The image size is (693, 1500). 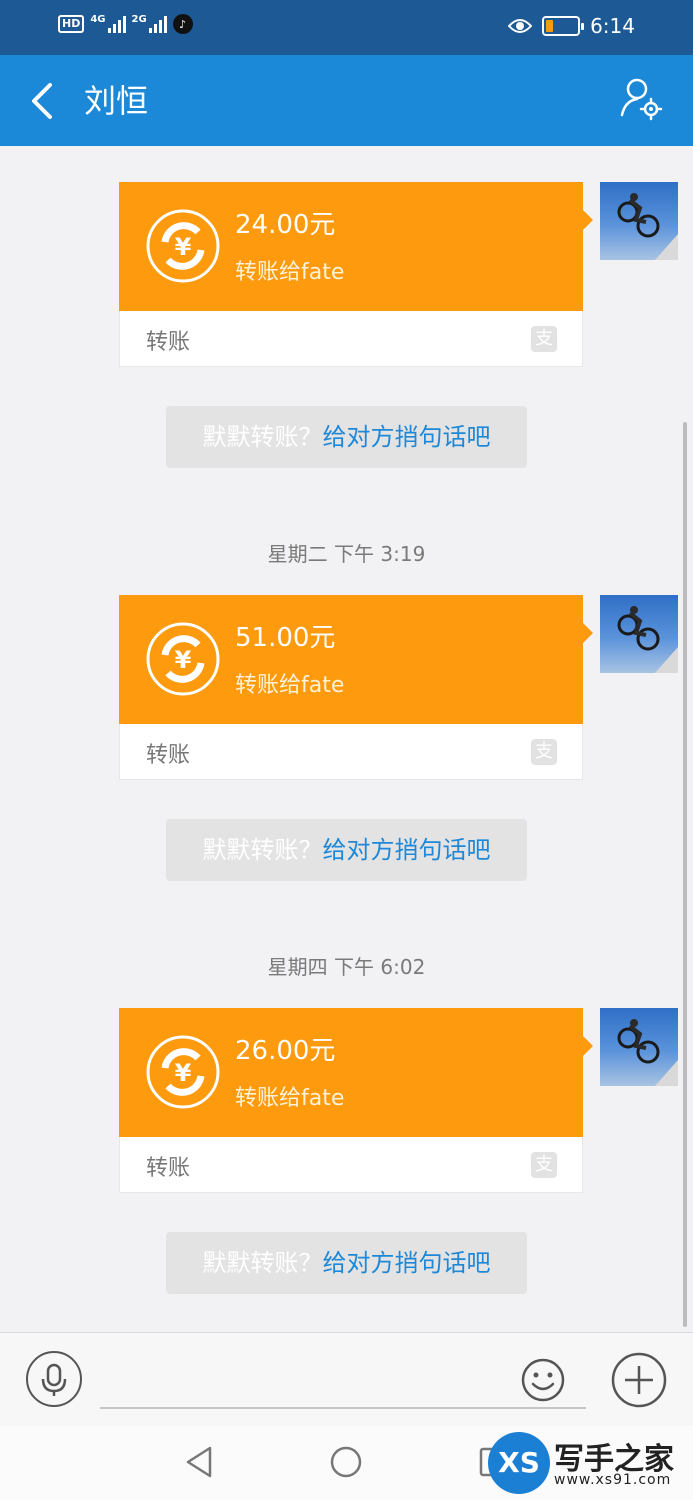 What do you see at coordinates (639, 1380) in the screenshot?
I see `plus-circle-icon` at bounding box center [639, 1380].